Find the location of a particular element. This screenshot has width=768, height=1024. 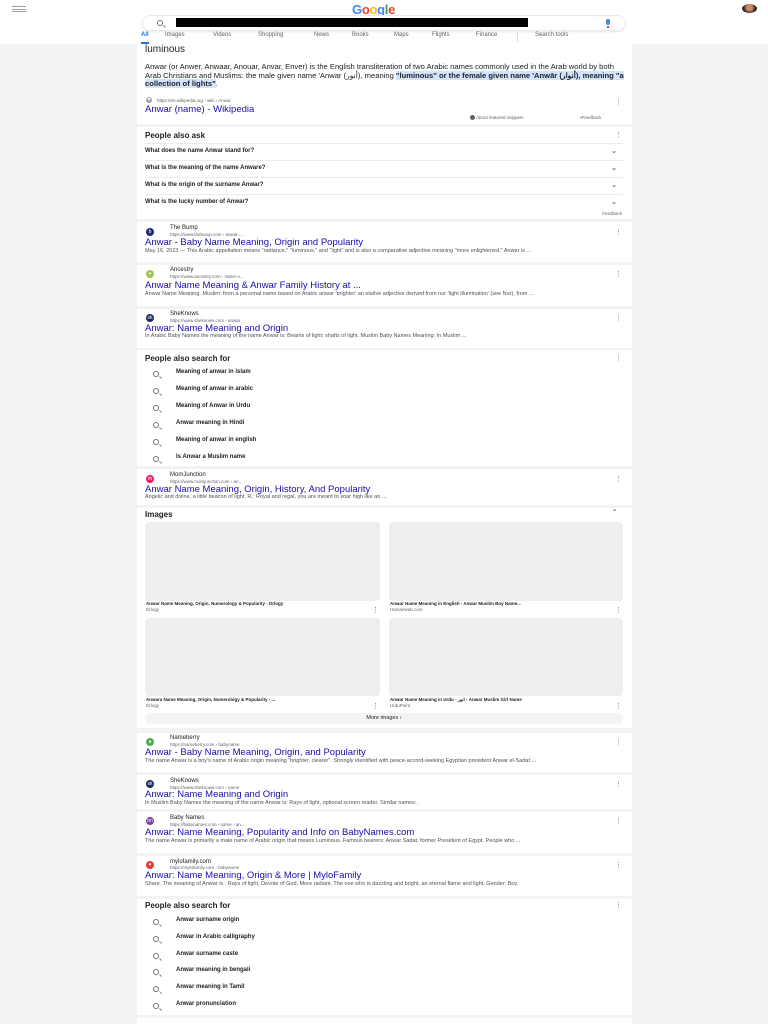

tab-images: Images is located at coordinates (175, 35).